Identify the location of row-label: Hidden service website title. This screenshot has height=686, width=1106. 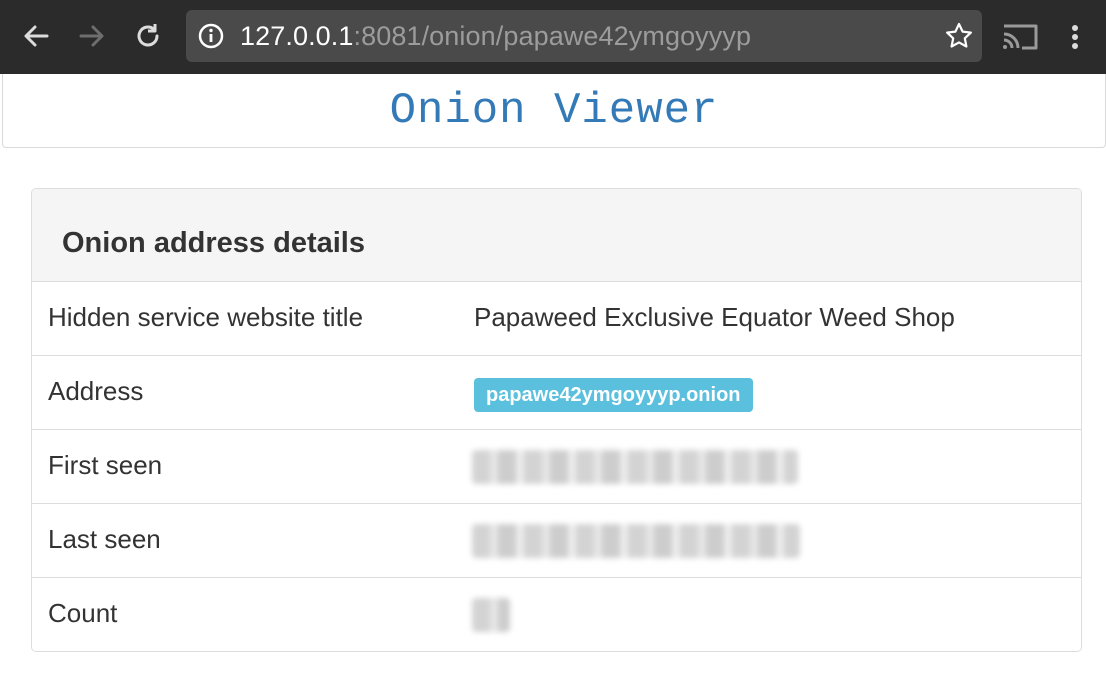
(206, 317).